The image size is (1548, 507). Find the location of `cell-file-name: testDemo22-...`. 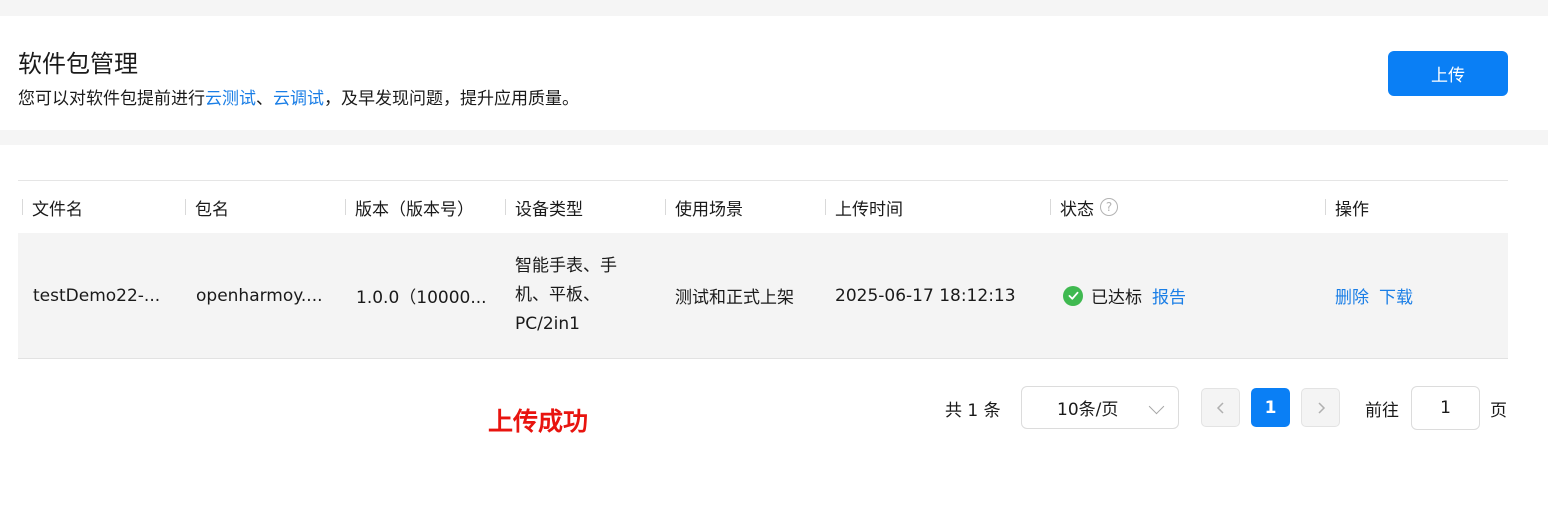

cell-file-name: testDemo22-... is located at coordinates (97, 295).